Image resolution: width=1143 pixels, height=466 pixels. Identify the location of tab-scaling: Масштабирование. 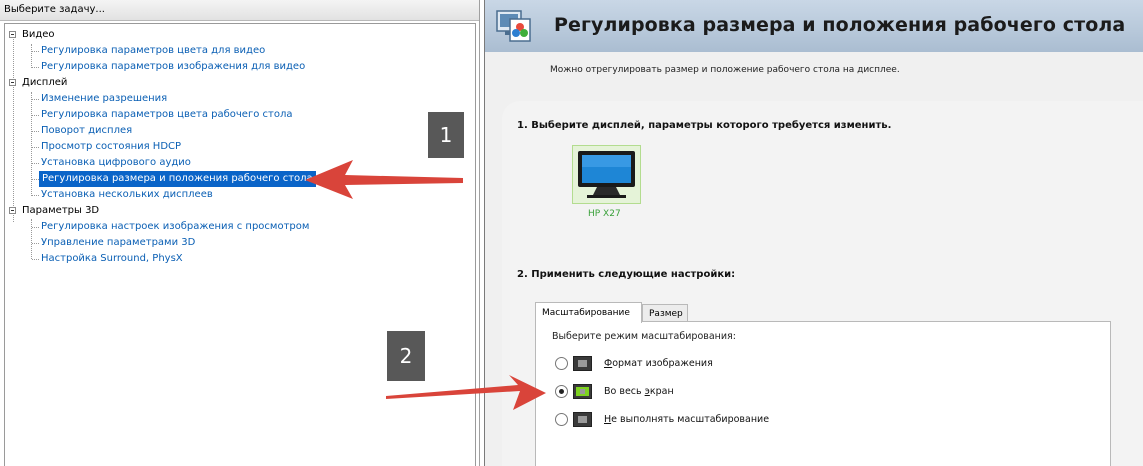
(588, 312).